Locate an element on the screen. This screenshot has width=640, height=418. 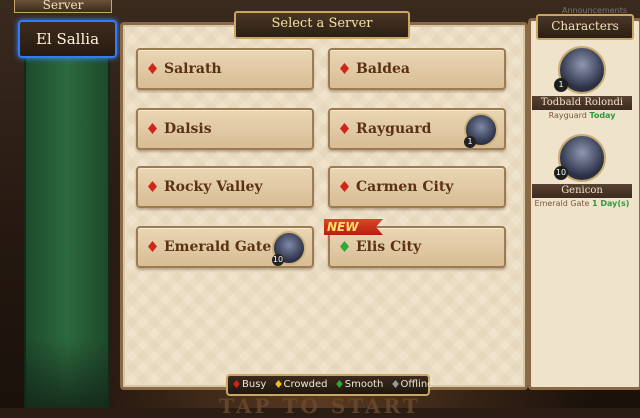
server-name: Carmen City is located at coordinates (405, 187).